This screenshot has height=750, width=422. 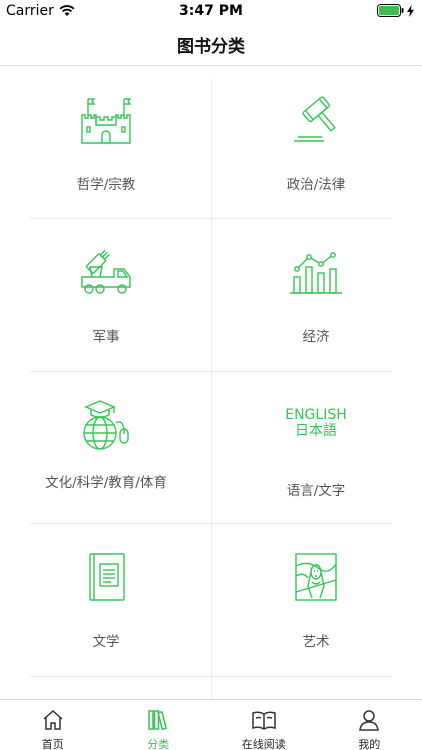 I want to click on castle-icon, so click(x=106, y=121).